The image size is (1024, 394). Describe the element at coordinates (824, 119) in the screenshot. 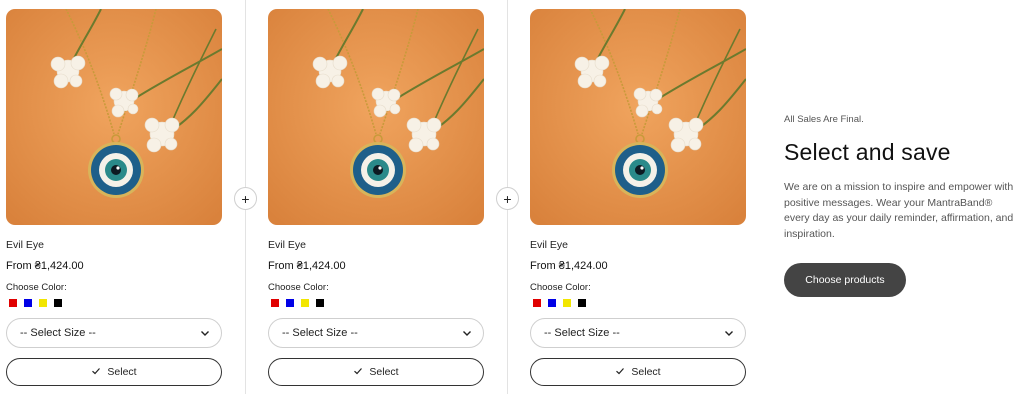

I see `promo-eyebrow: All Sales Are Final.` at that location.